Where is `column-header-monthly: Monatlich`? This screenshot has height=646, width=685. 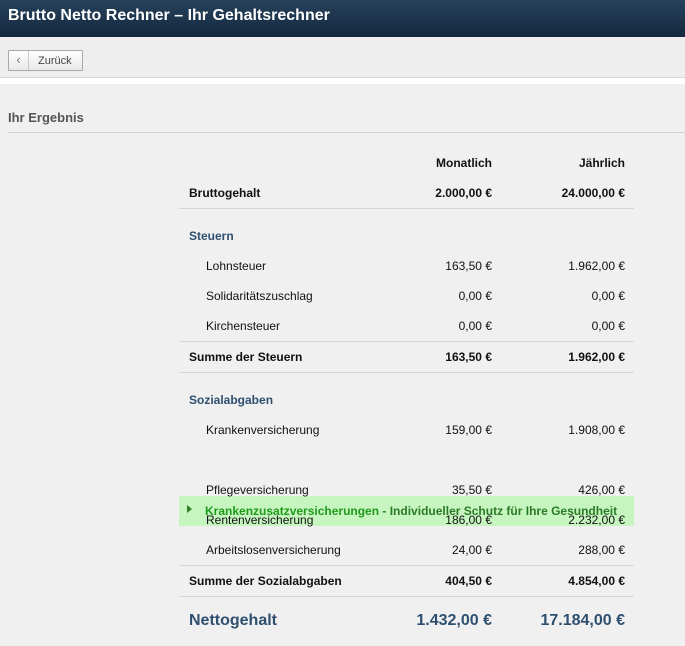
column-header-monthly: Monatlich is located at coordinates (464, 163).